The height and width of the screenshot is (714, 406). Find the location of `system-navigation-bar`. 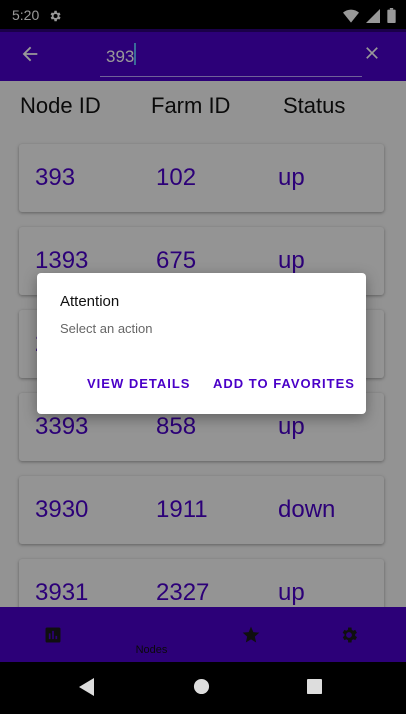

system-navigation-bar is located at coordinates (203, 688).